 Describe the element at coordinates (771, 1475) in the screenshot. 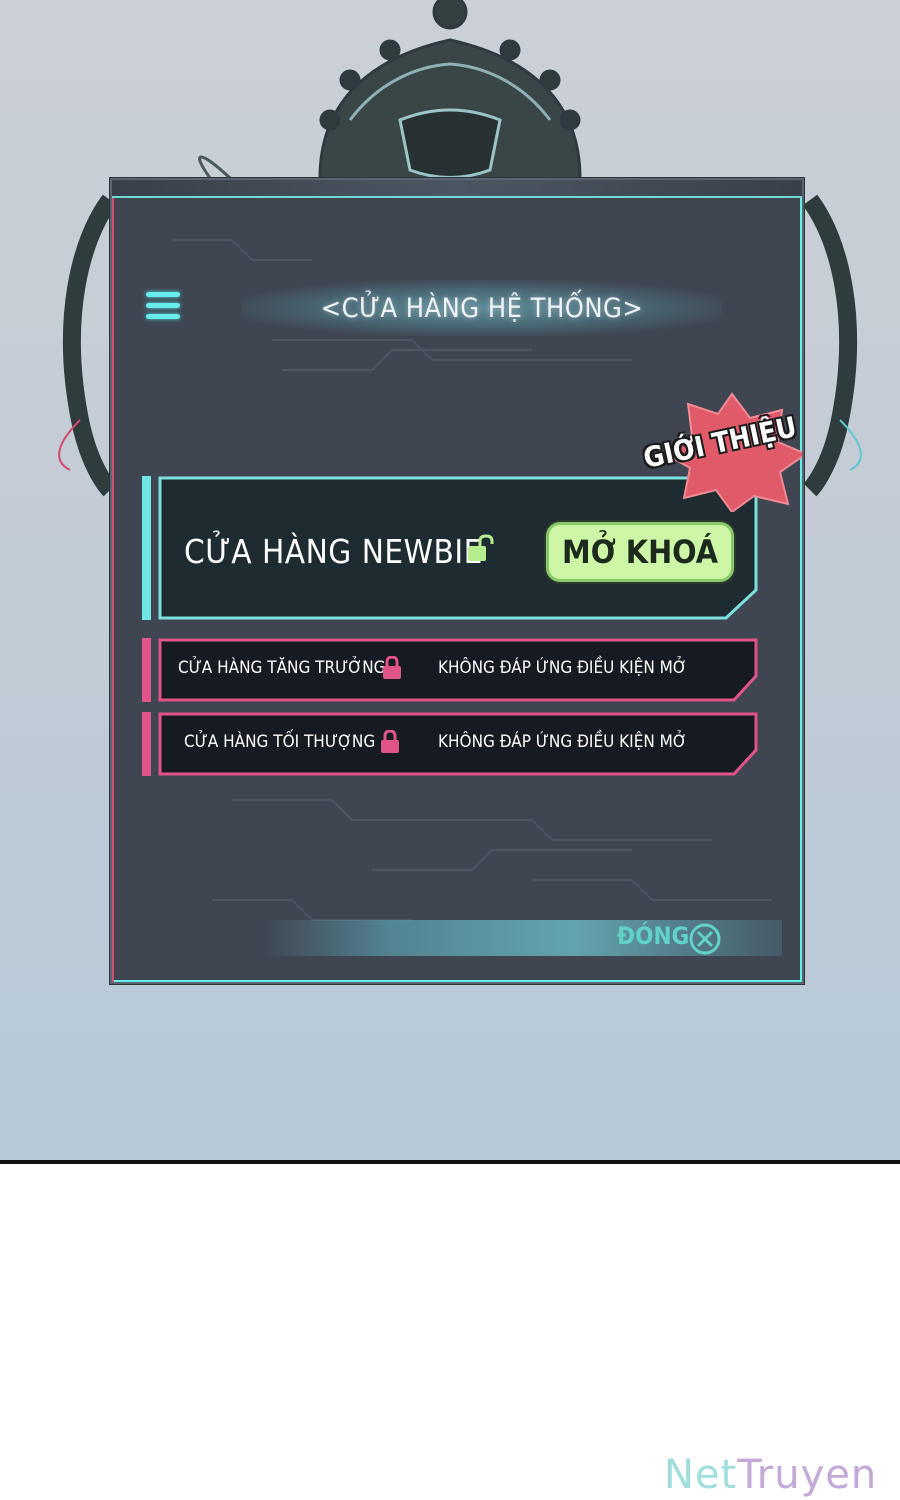

I see `site-watermark: NetTruyen` at that location.